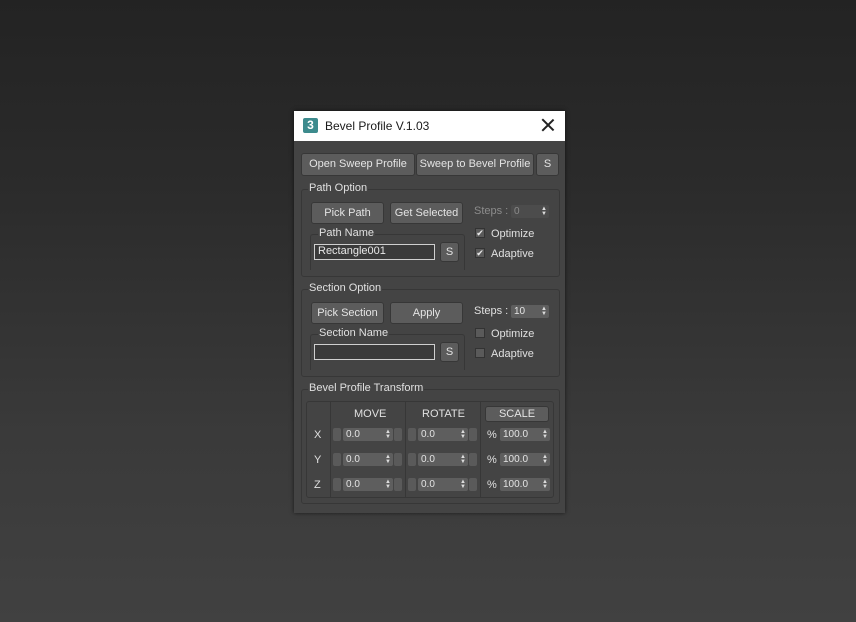 Image resolution: width=856 pixels, height=622 pixels. Describe the element at coordinates (547, 164) in the screenshot. I see `s-button: S` at that location.